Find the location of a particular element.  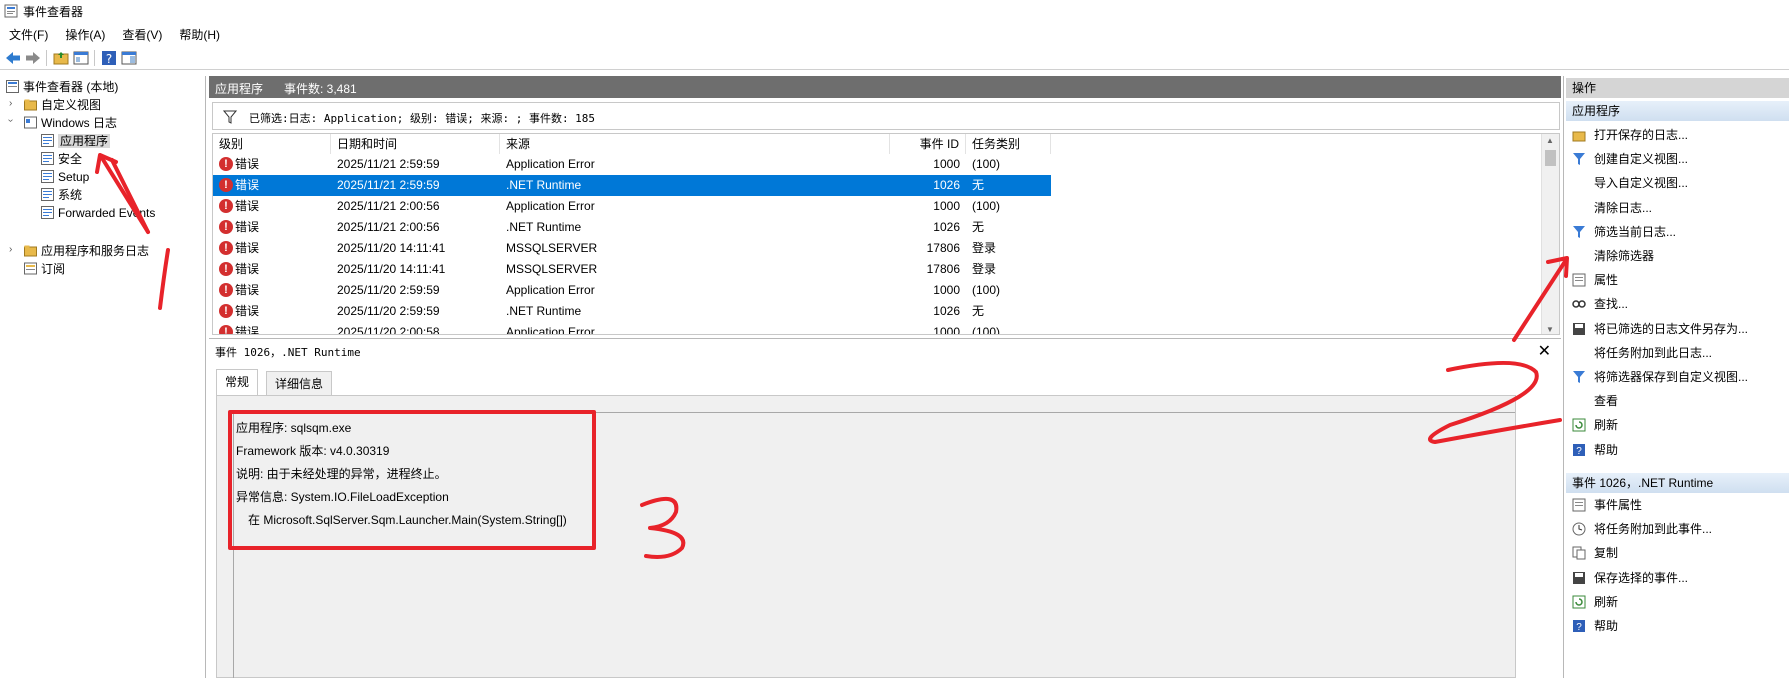

menu-help: 帮助(H) is located at coordinates (199, 33).